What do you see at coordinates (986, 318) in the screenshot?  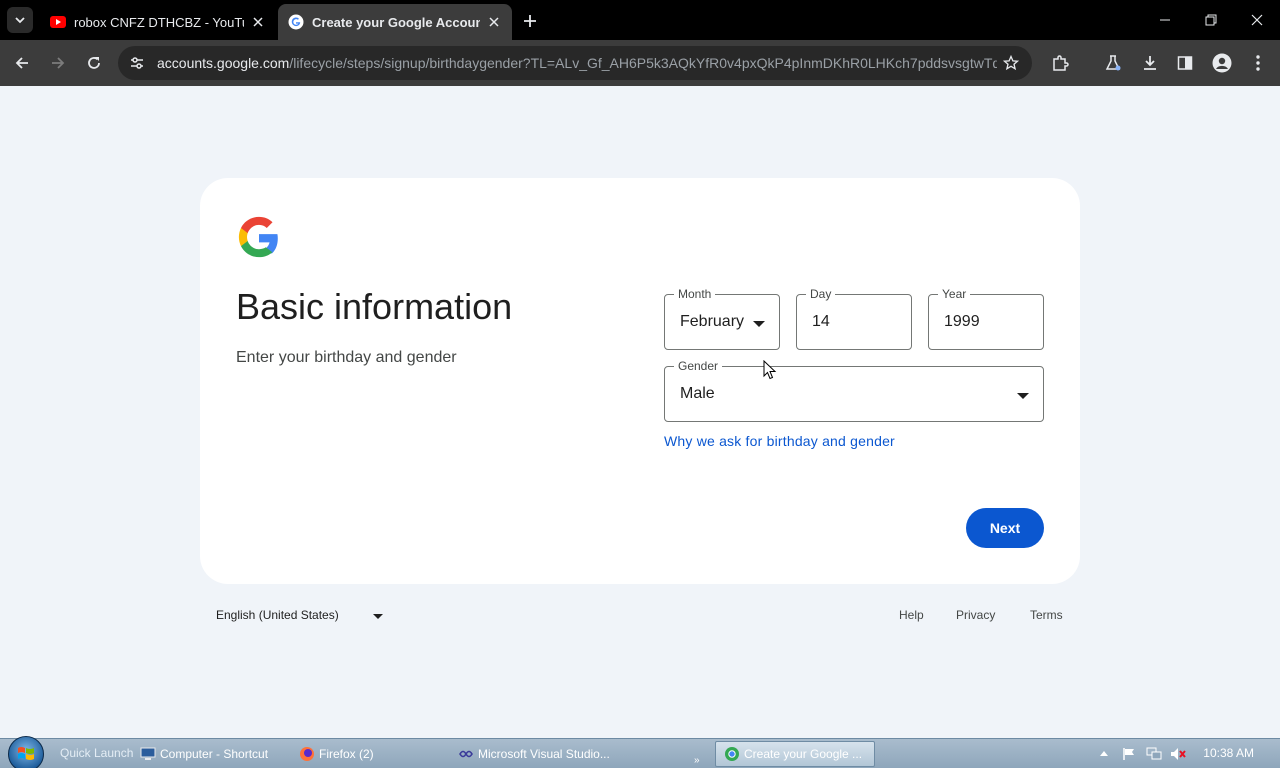 I see `year-input: Year 1999` at bounding box center [986, 318].